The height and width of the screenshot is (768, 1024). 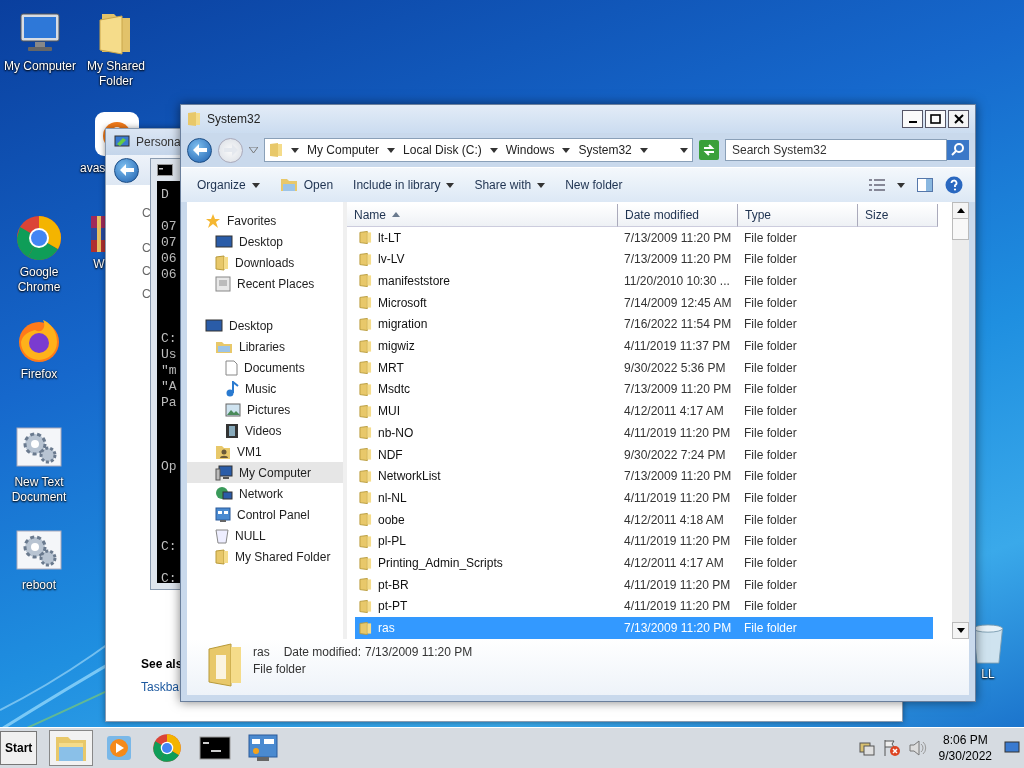 I want to click on monitor-icon, so click(x=224, y=241).